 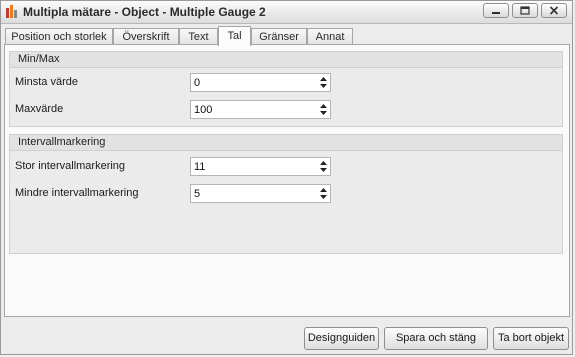 What do you see at coordinates (12, 11) in the screenshot?
I see `gauge-app-icon` at bounding box center [12, 11].